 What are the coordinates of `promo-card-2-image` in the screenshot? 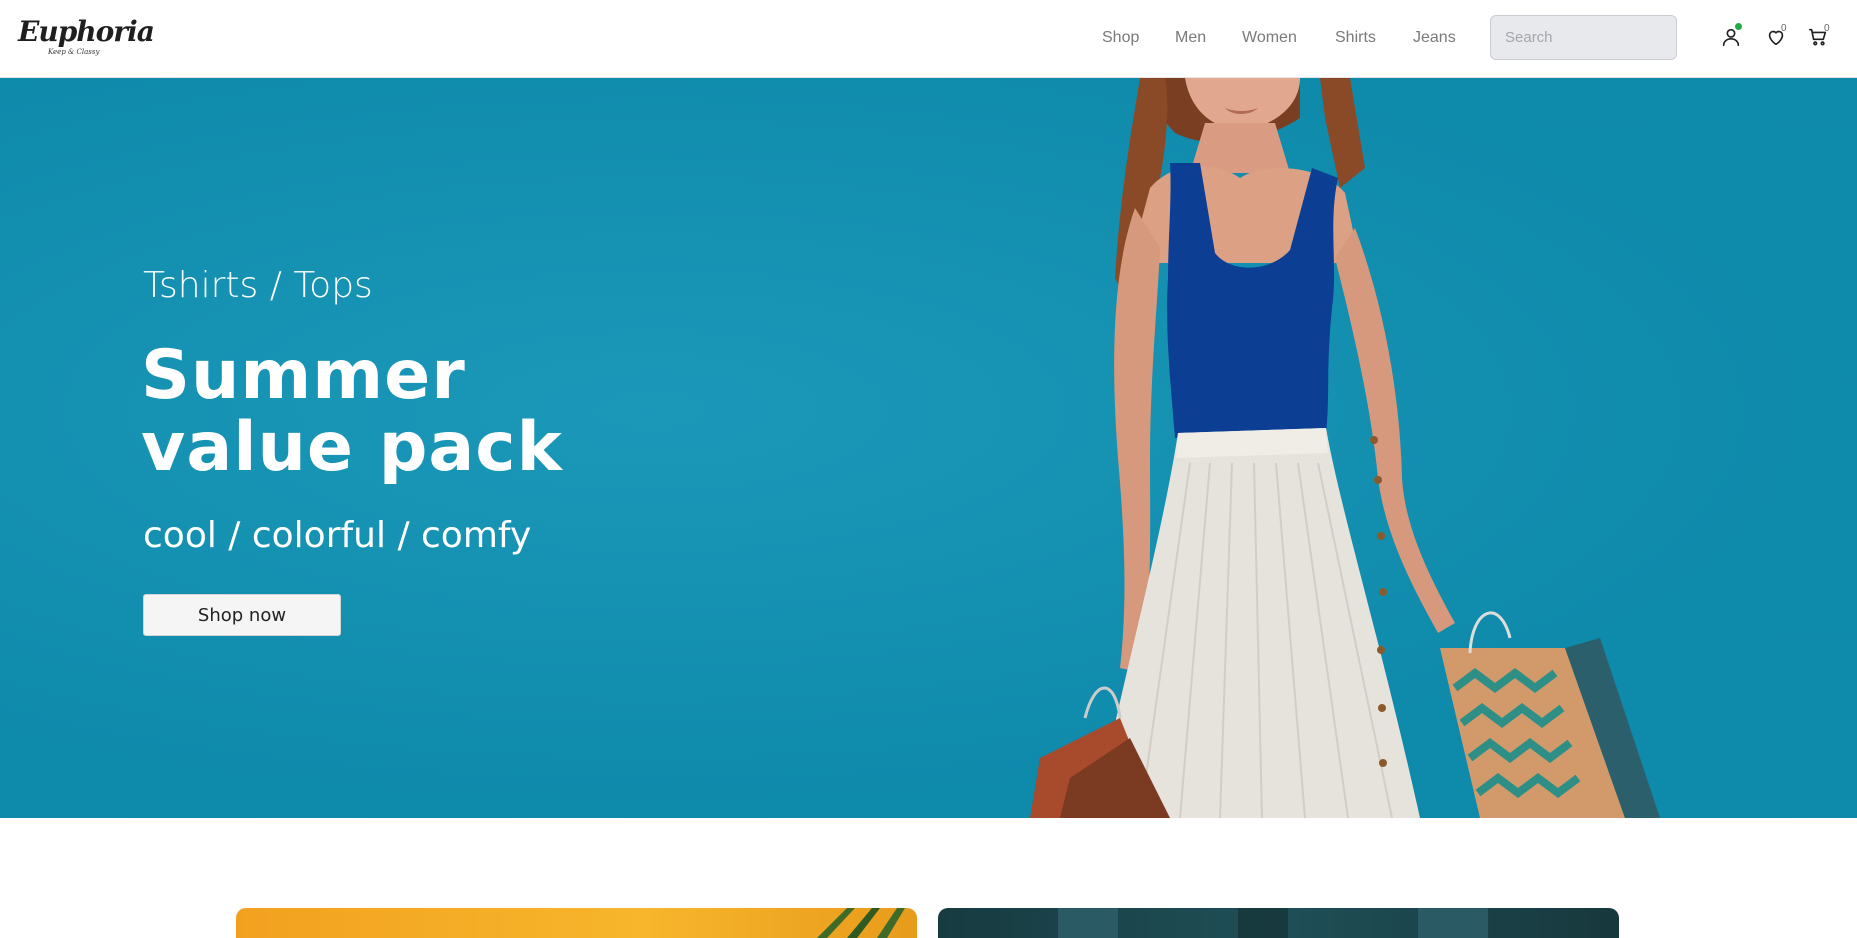 It's located at (1273, 923).